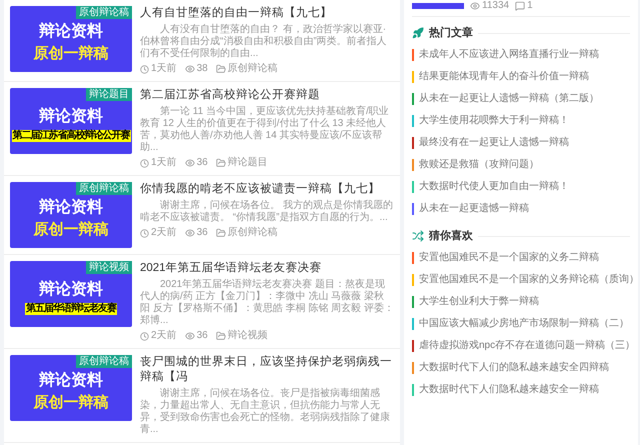 This screenshot has width=640, height=445. I want to click on comment-count: 1, so click(530, 6).